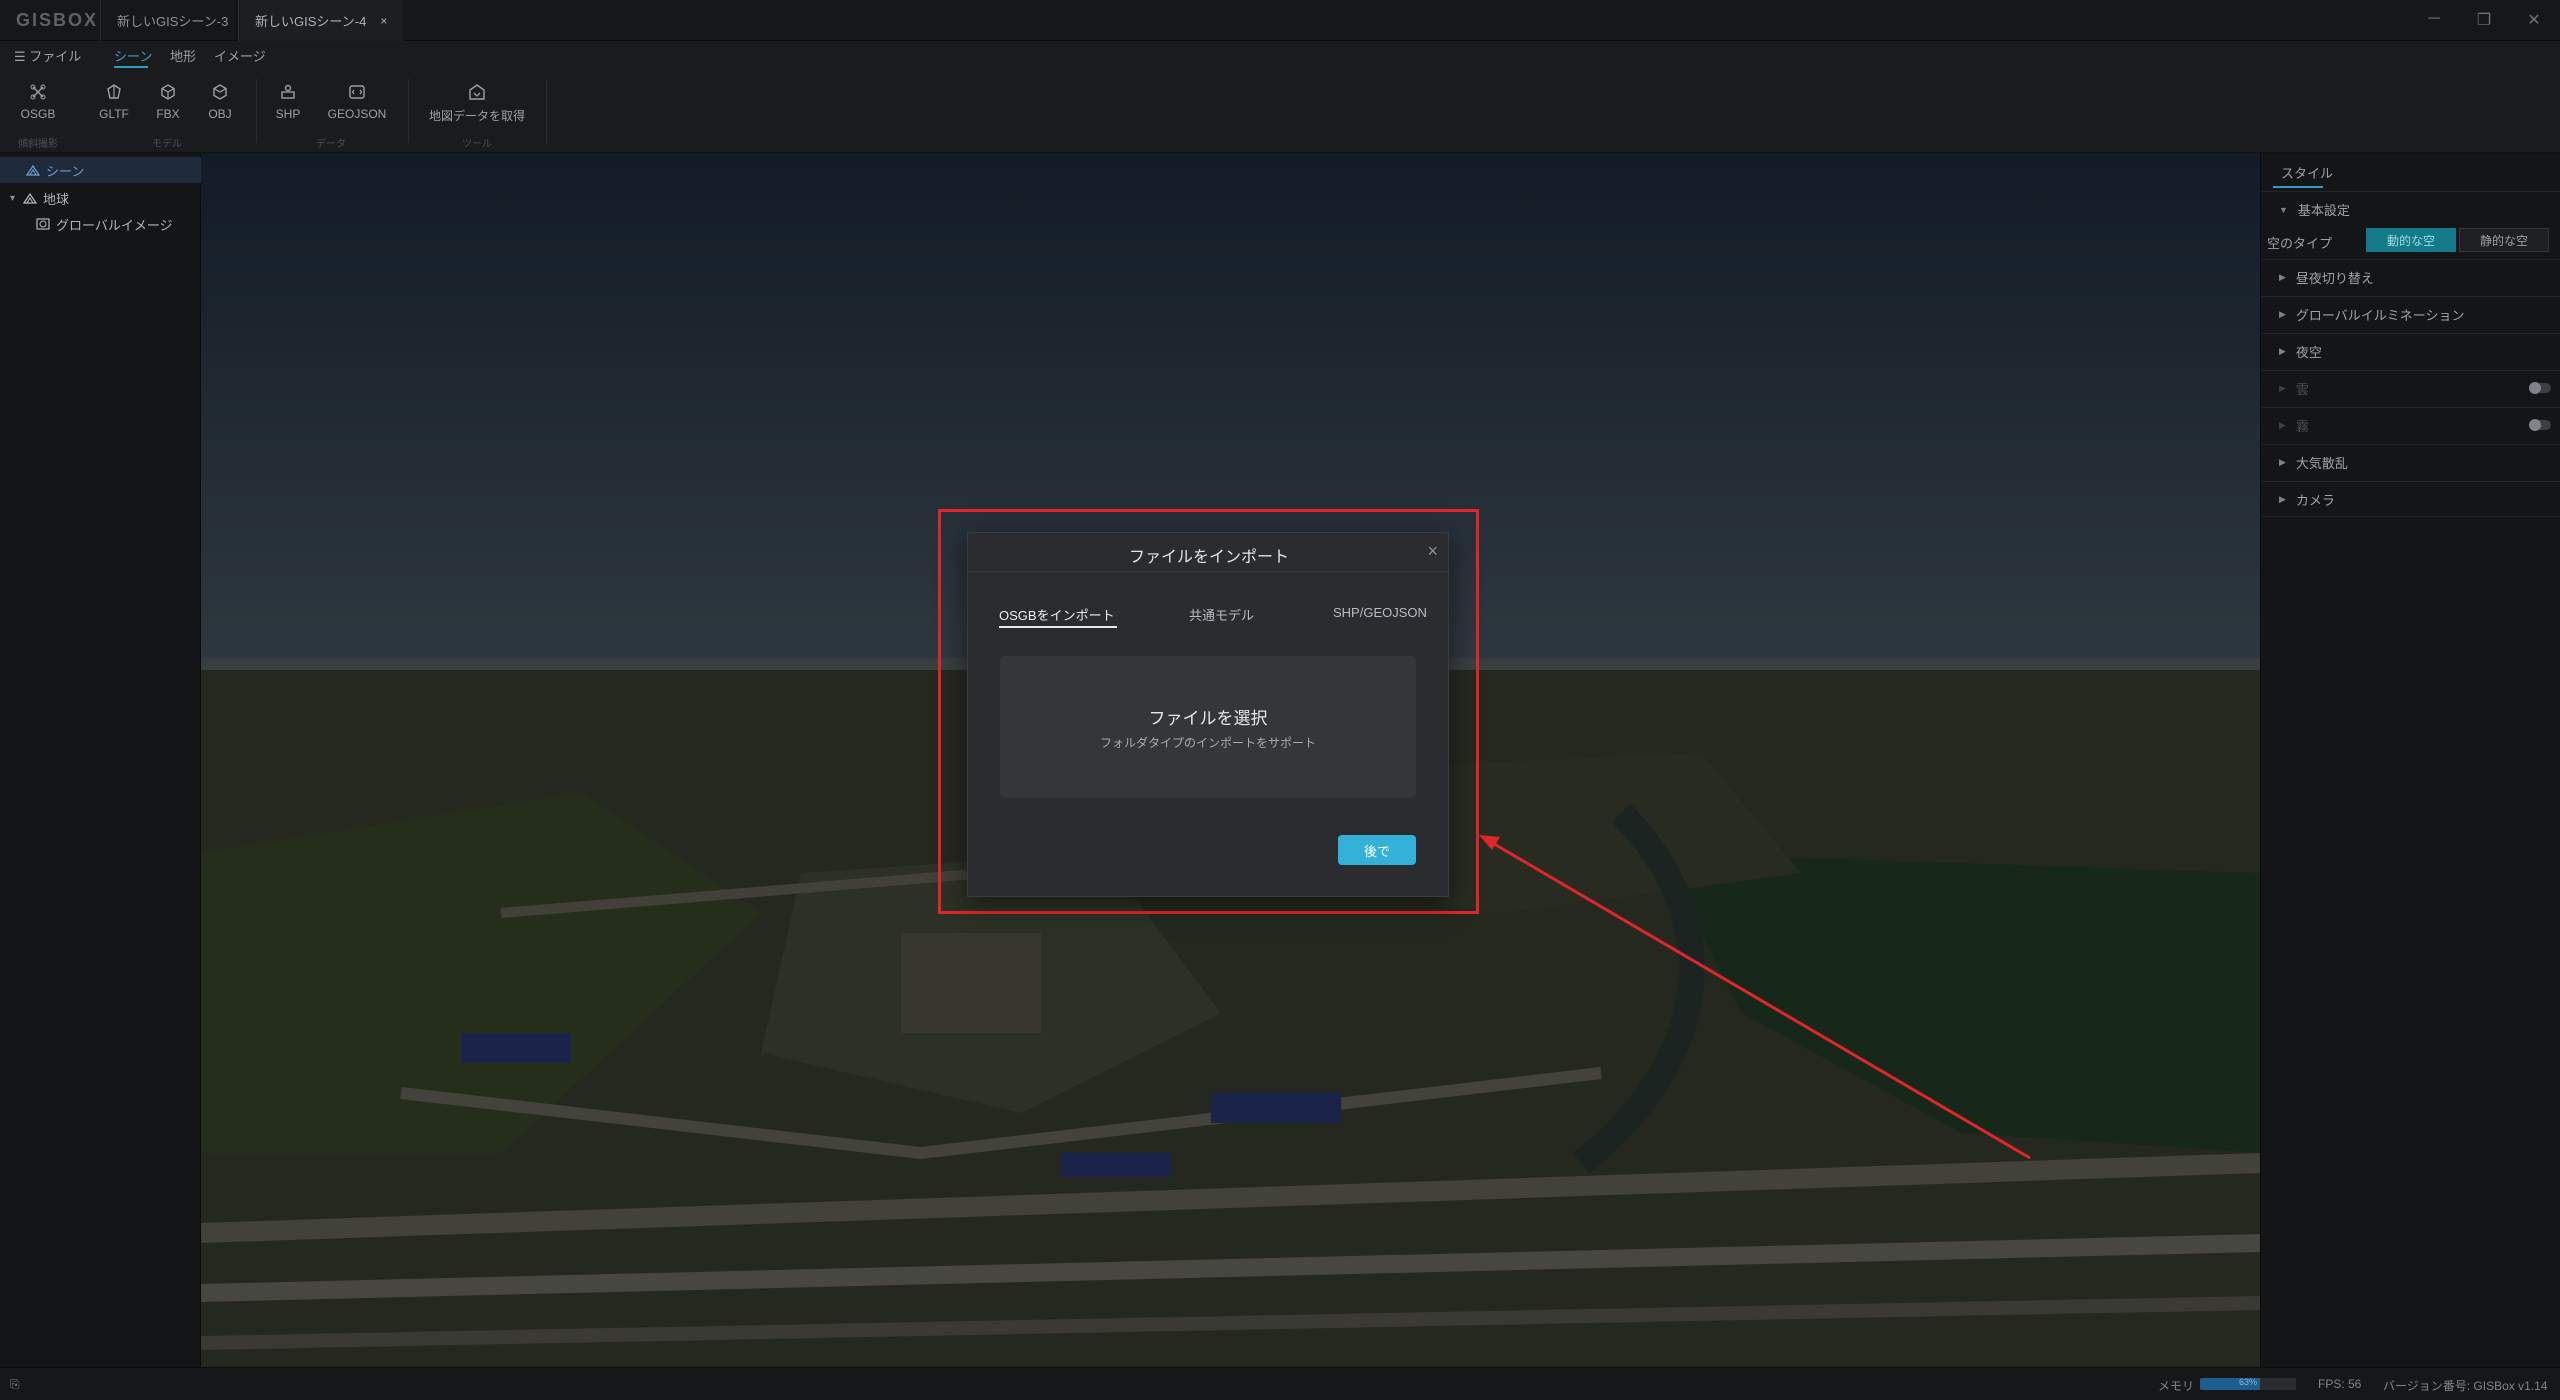 The image size is (2560, 1400). Describe the element at coordinates (357, 92) in the screenshot. I see `geojson-icon` at that location.